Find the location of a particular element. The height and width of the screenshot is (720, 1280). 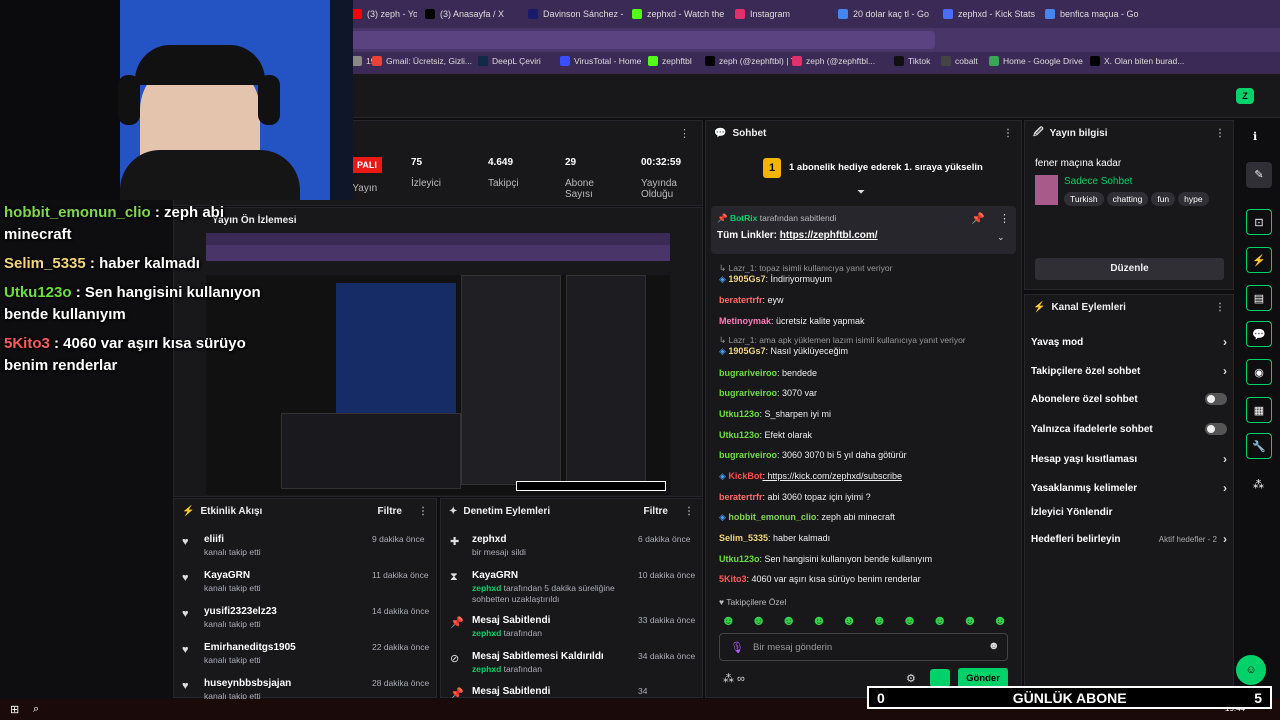

broadcast-icon: ◉ is located at coordinates (1259, 372).